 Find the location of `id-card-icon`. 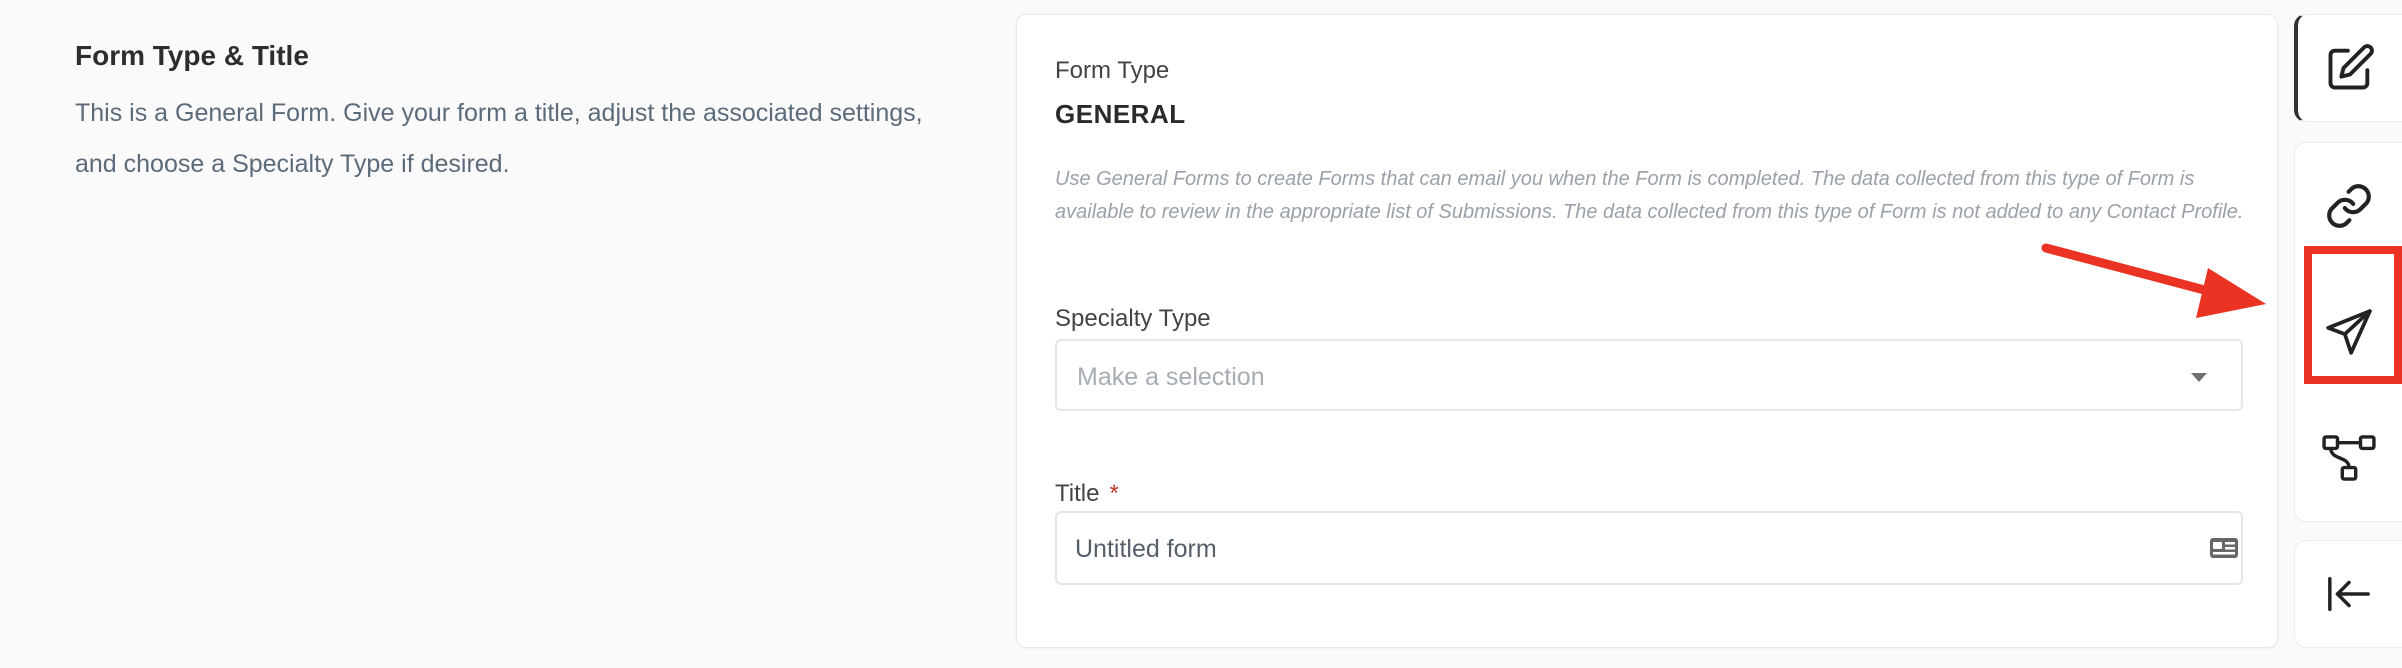

id-card-icon is located at coordinates (2224, 550).